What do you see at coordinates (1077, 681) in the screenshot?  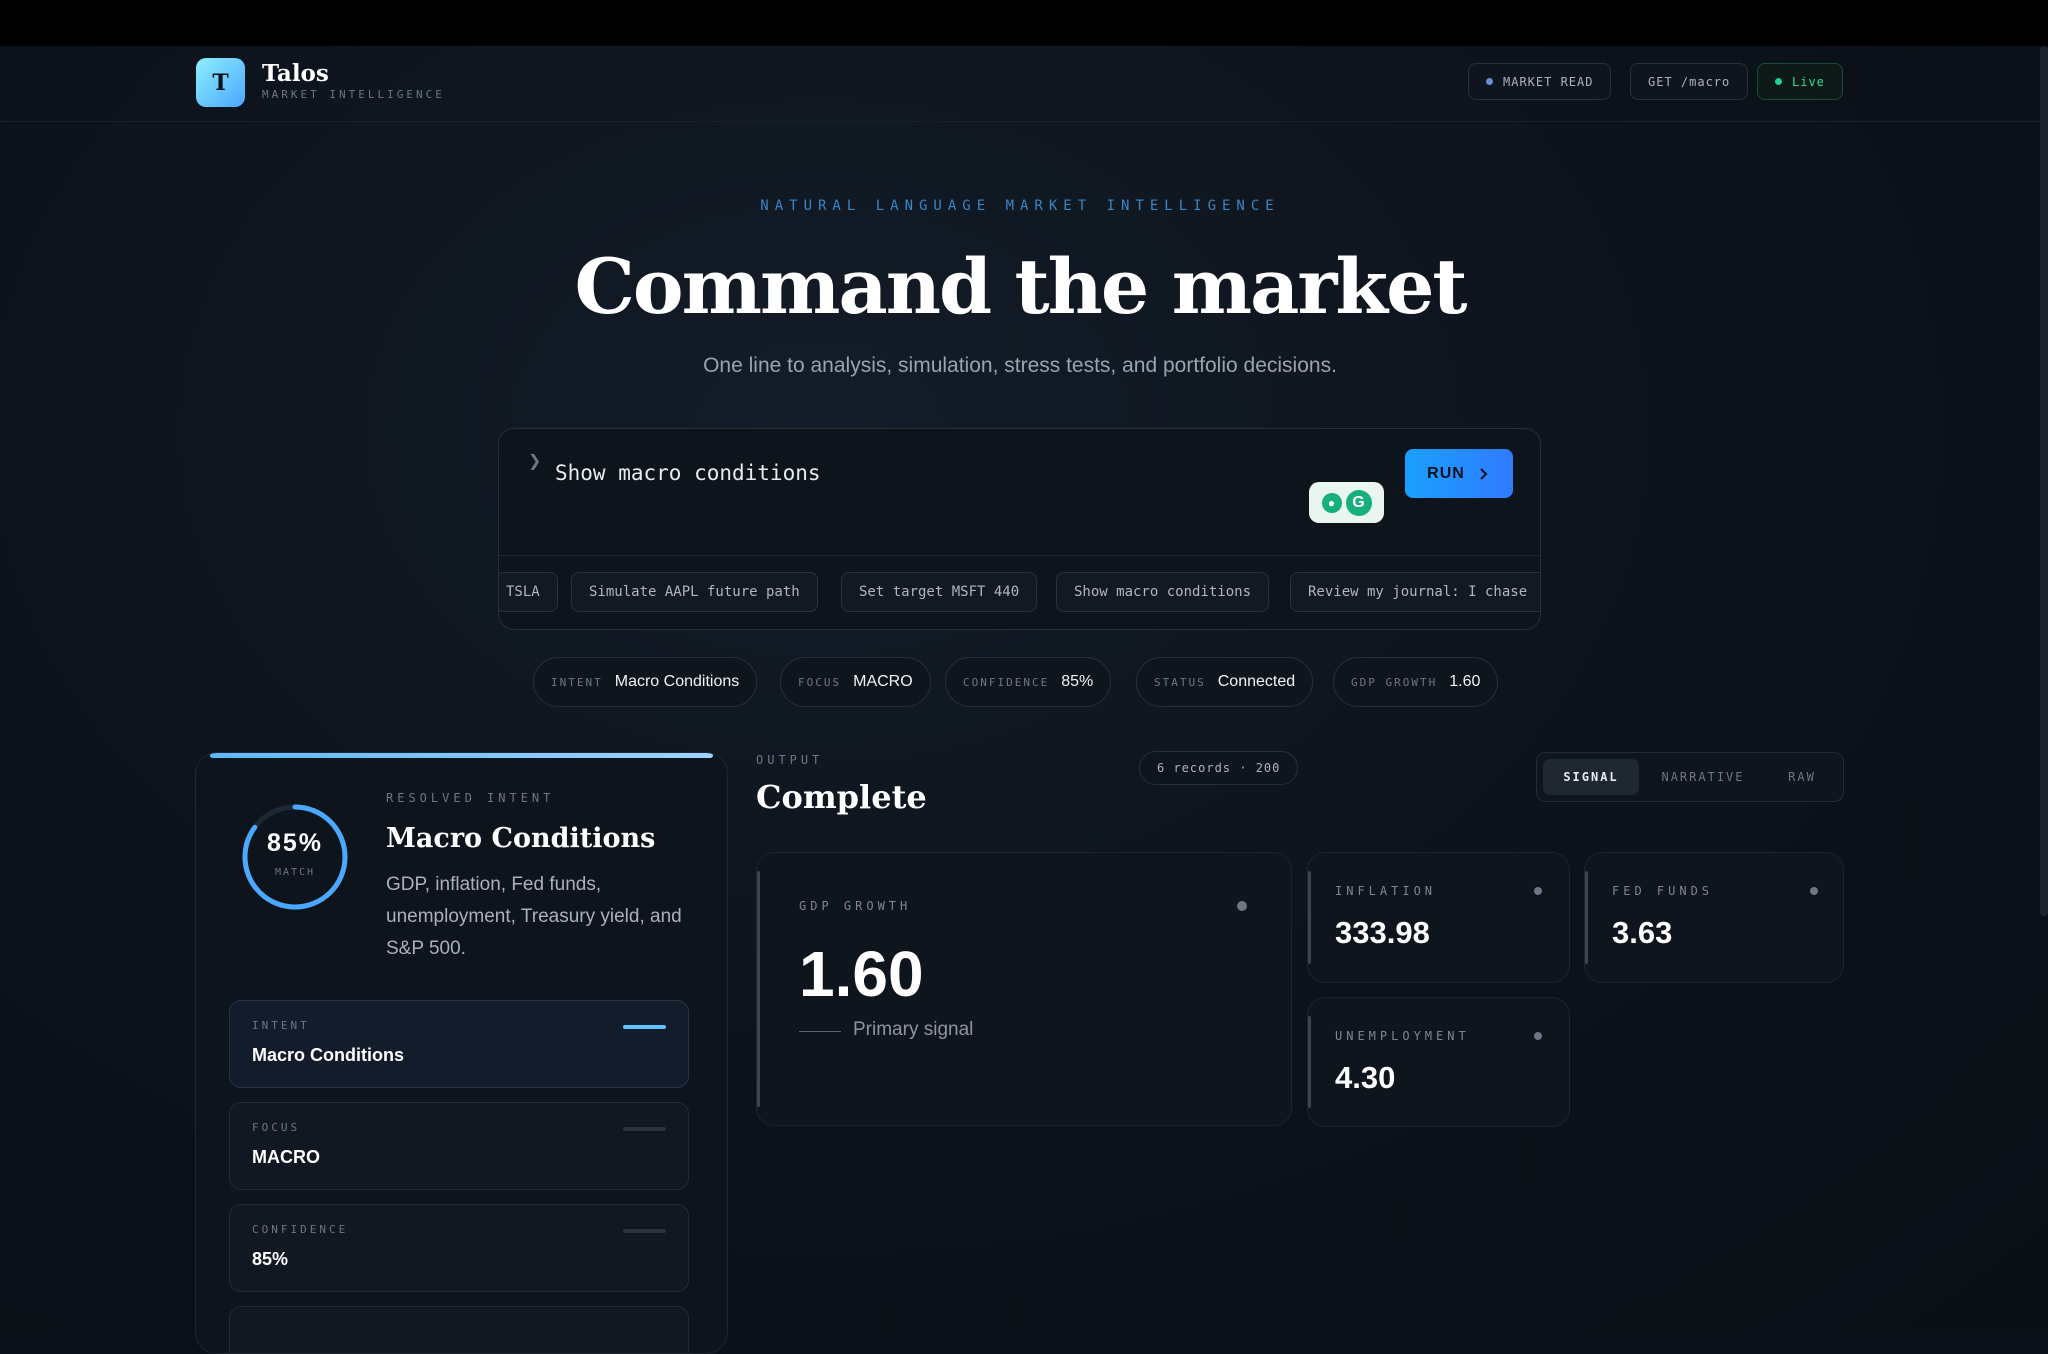 I see `pill-value: 85%` at bounding box center [1077, 681].